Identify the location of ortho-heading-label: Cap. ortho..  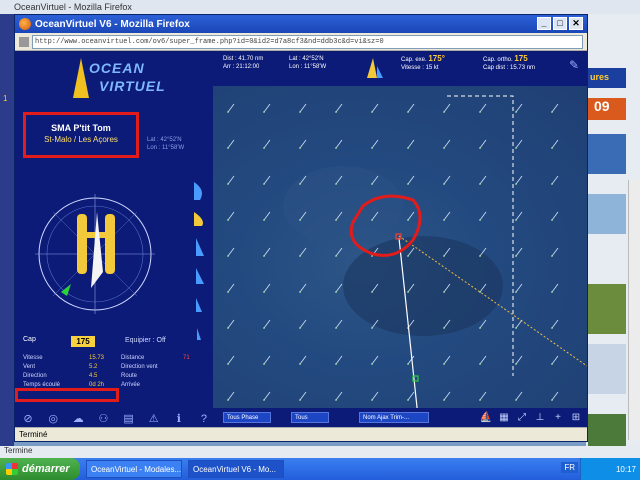
(498, 60).